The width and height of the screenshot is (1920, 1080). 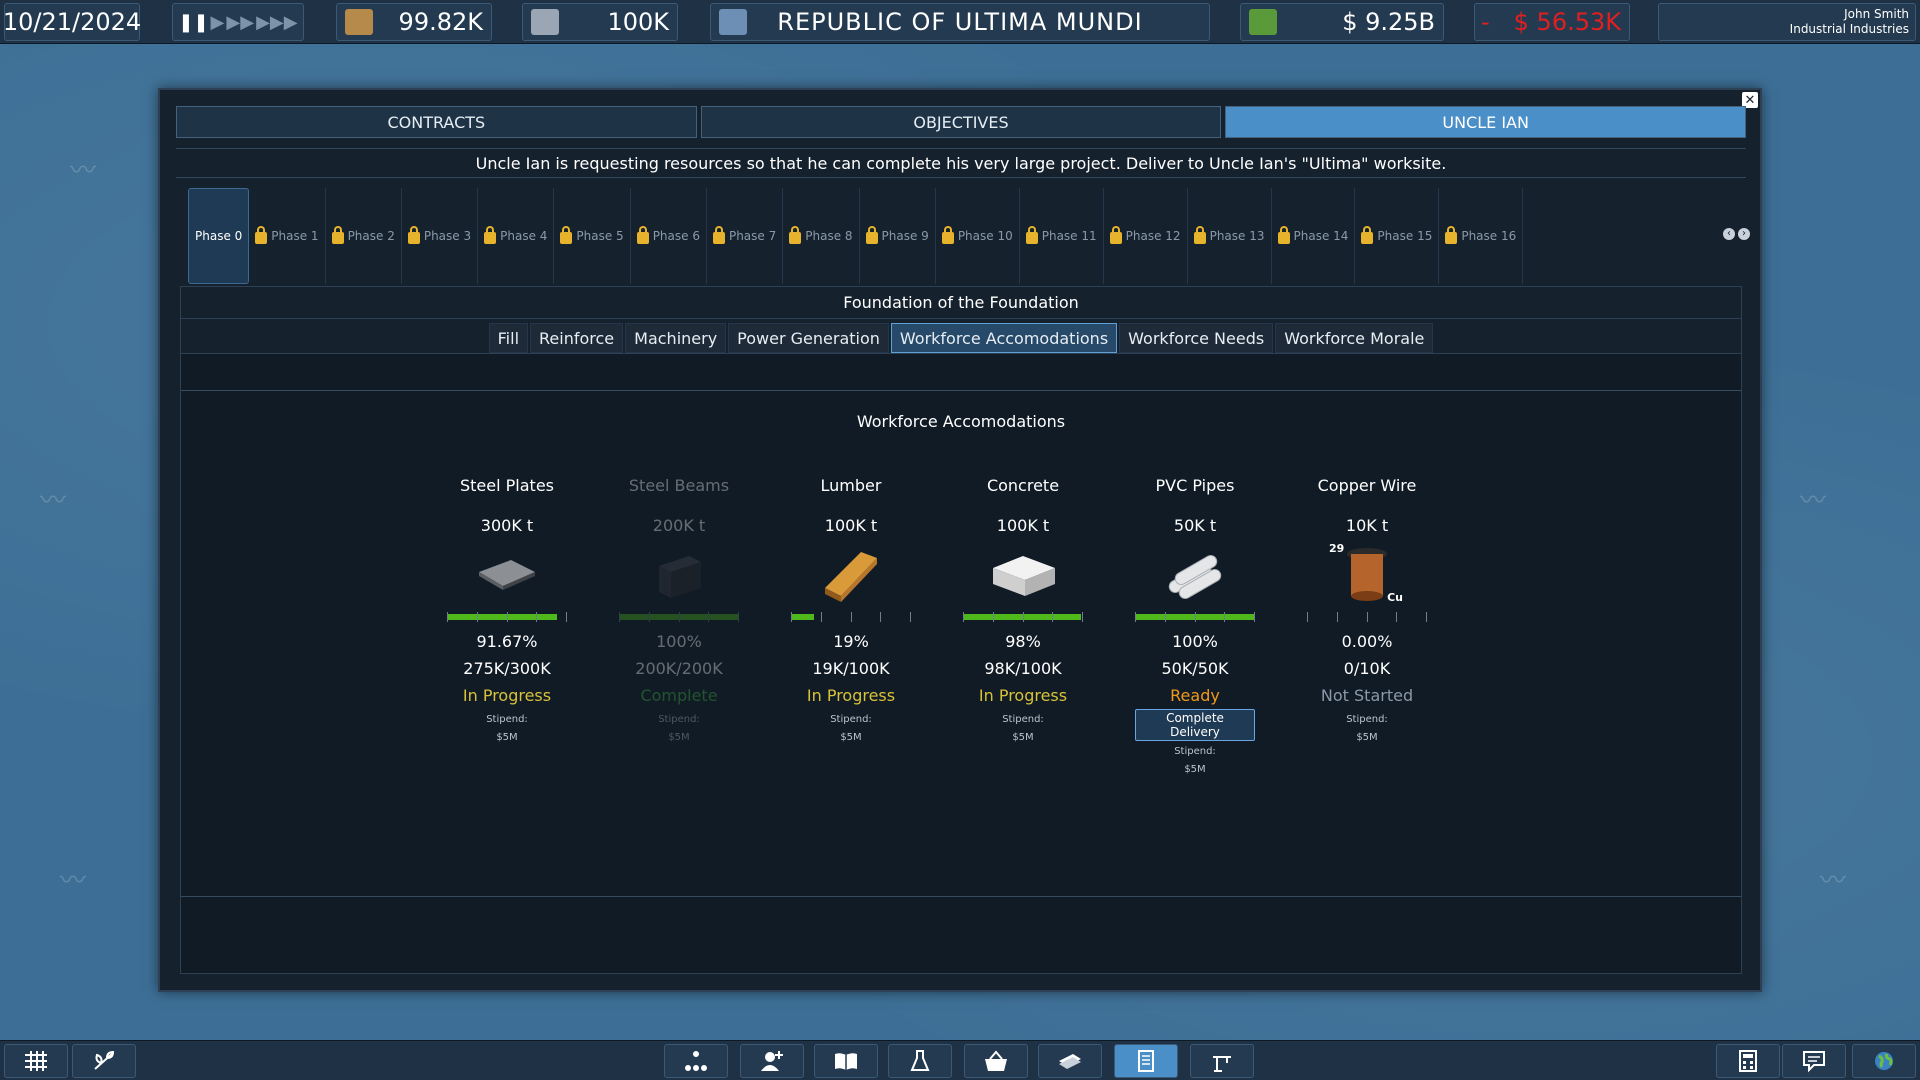 I want to click on phase-tab: Phase 16, so click(x=1481, y=236).